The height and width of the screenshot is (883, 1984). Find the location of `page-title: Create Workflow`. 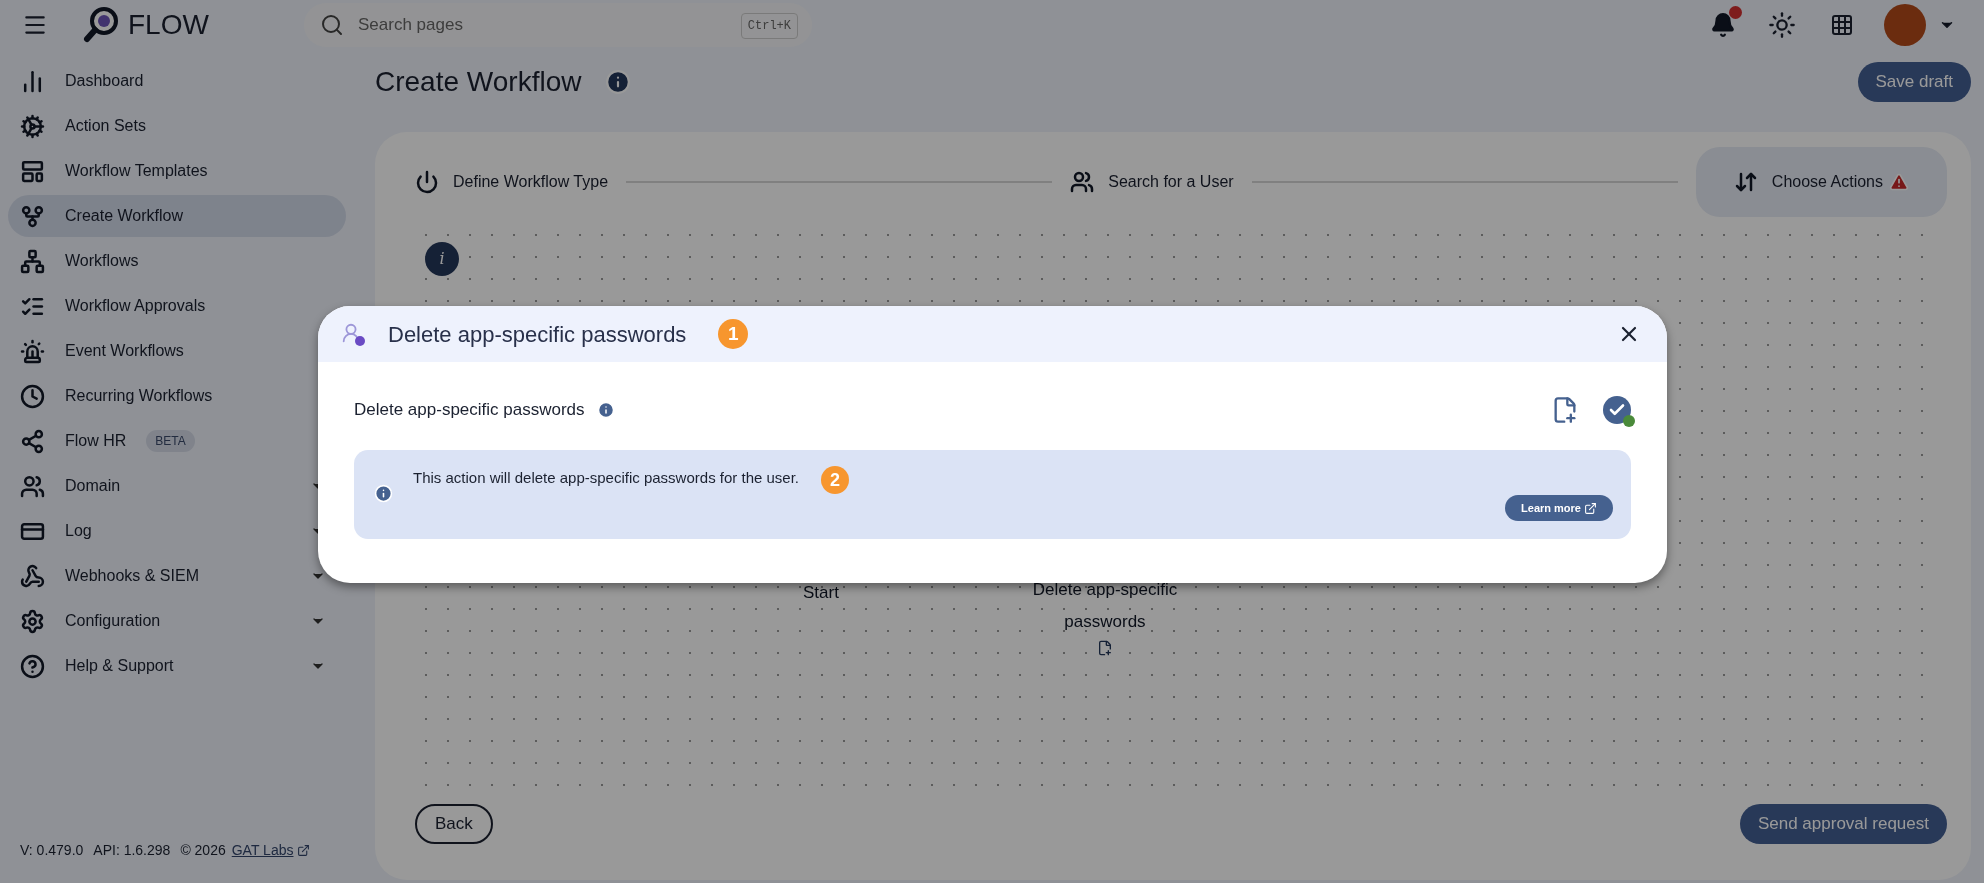

page-title: Create Workflow is located at coordinates (478, 82).